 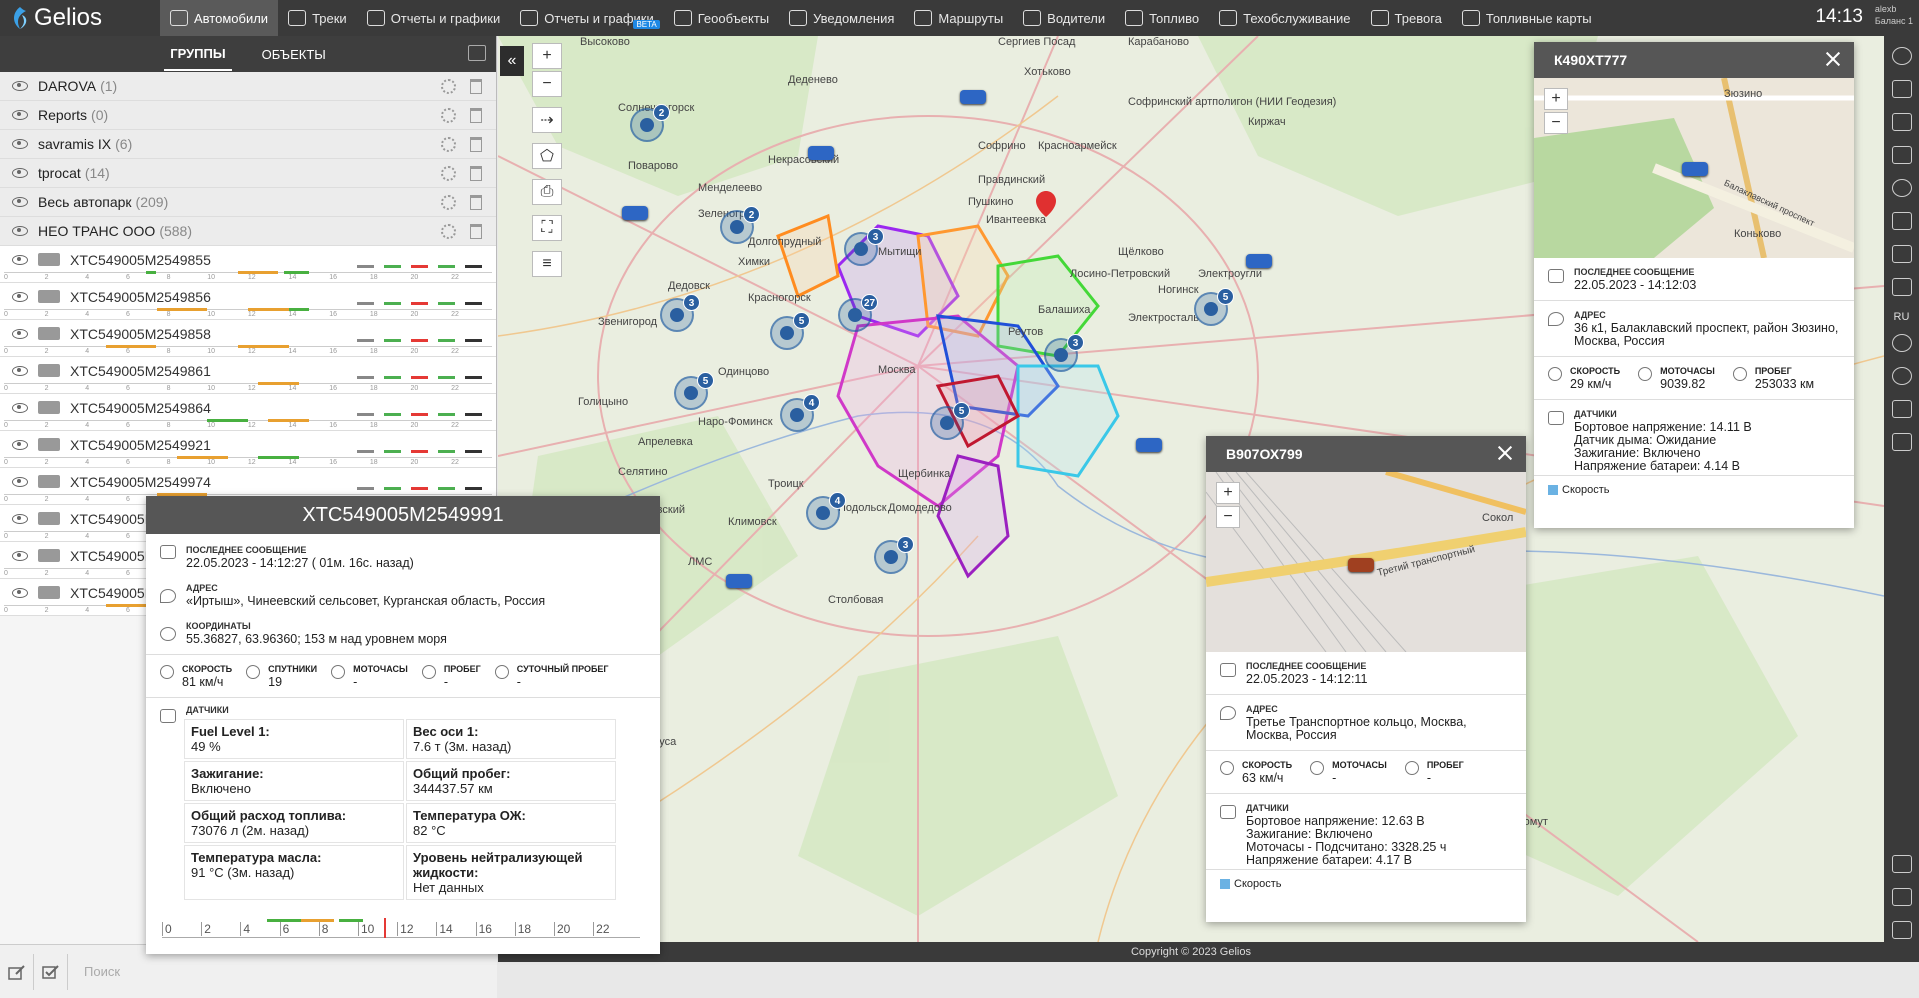 What do you see at coordinates (1901, 343) in the screenshot?
I see `location-icon` at bounding box center [1901, 343].